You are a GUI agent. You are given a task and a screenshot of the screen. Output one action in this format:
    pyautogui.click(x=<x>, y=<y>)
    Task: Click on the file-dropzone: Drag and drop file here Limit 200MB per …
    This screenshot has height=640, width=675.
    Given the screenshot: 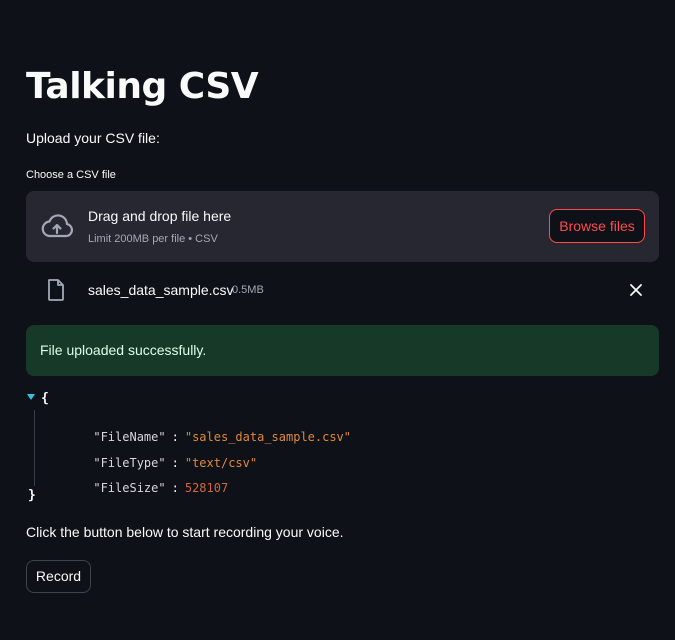 What is the action you would take?
    pyautogui.click(x=342, y=226)
    